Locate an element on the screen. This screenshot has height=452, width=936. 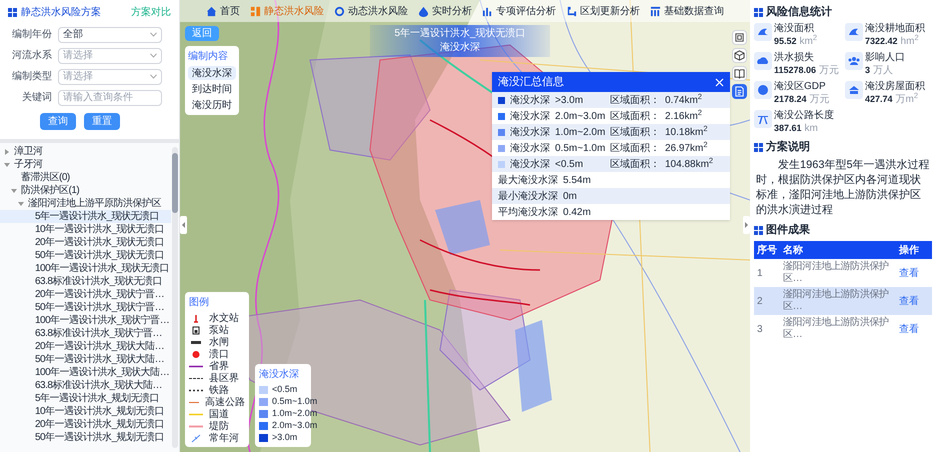
stat-label: 影响人口 is located at coordinates (885, 58).